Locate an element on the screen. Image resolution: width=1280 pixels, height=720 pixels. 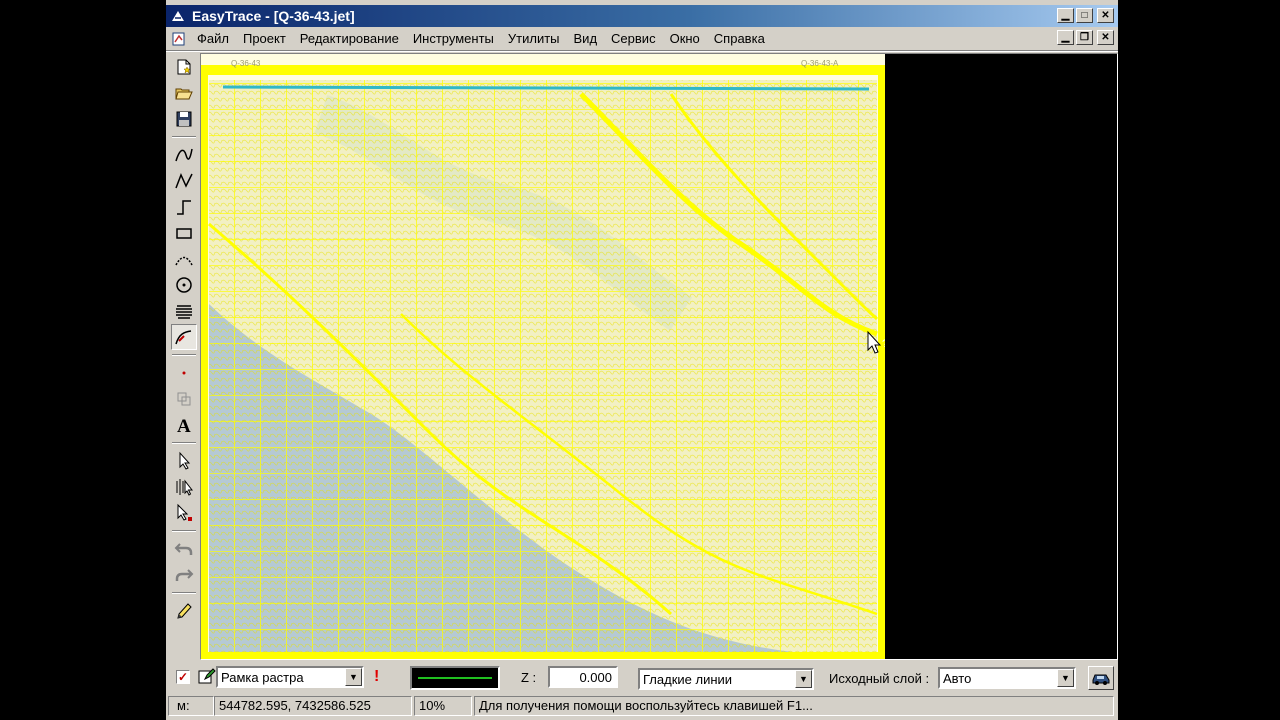
menu-file: Файл is located at coordinates (213, 38).